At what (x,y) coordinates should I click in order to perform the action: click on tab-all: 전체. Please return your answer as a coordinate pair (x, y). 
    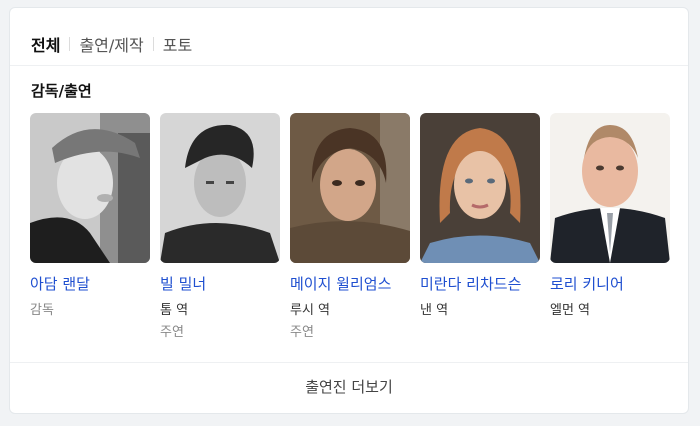
    Looking at the image, I should click on (45, 44).